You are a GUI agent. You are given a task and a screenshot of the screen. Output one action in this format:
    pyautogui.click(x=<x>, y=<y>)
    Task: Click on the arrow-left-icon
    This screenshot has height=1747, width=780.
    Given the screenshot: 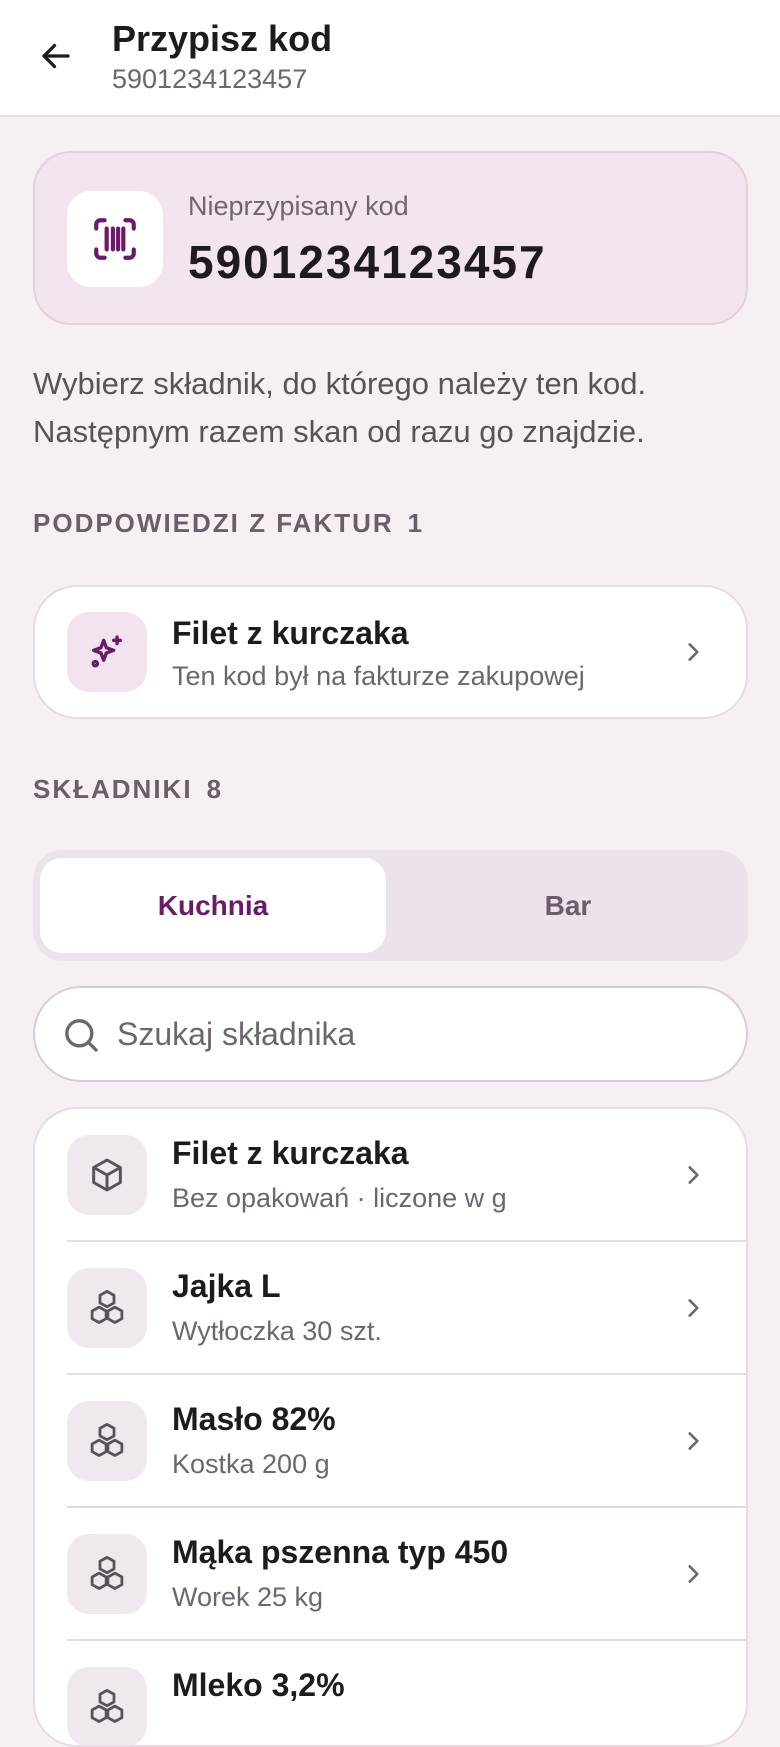 What is the action you would take?
    pyautogui.click(x=56, y=56)
    